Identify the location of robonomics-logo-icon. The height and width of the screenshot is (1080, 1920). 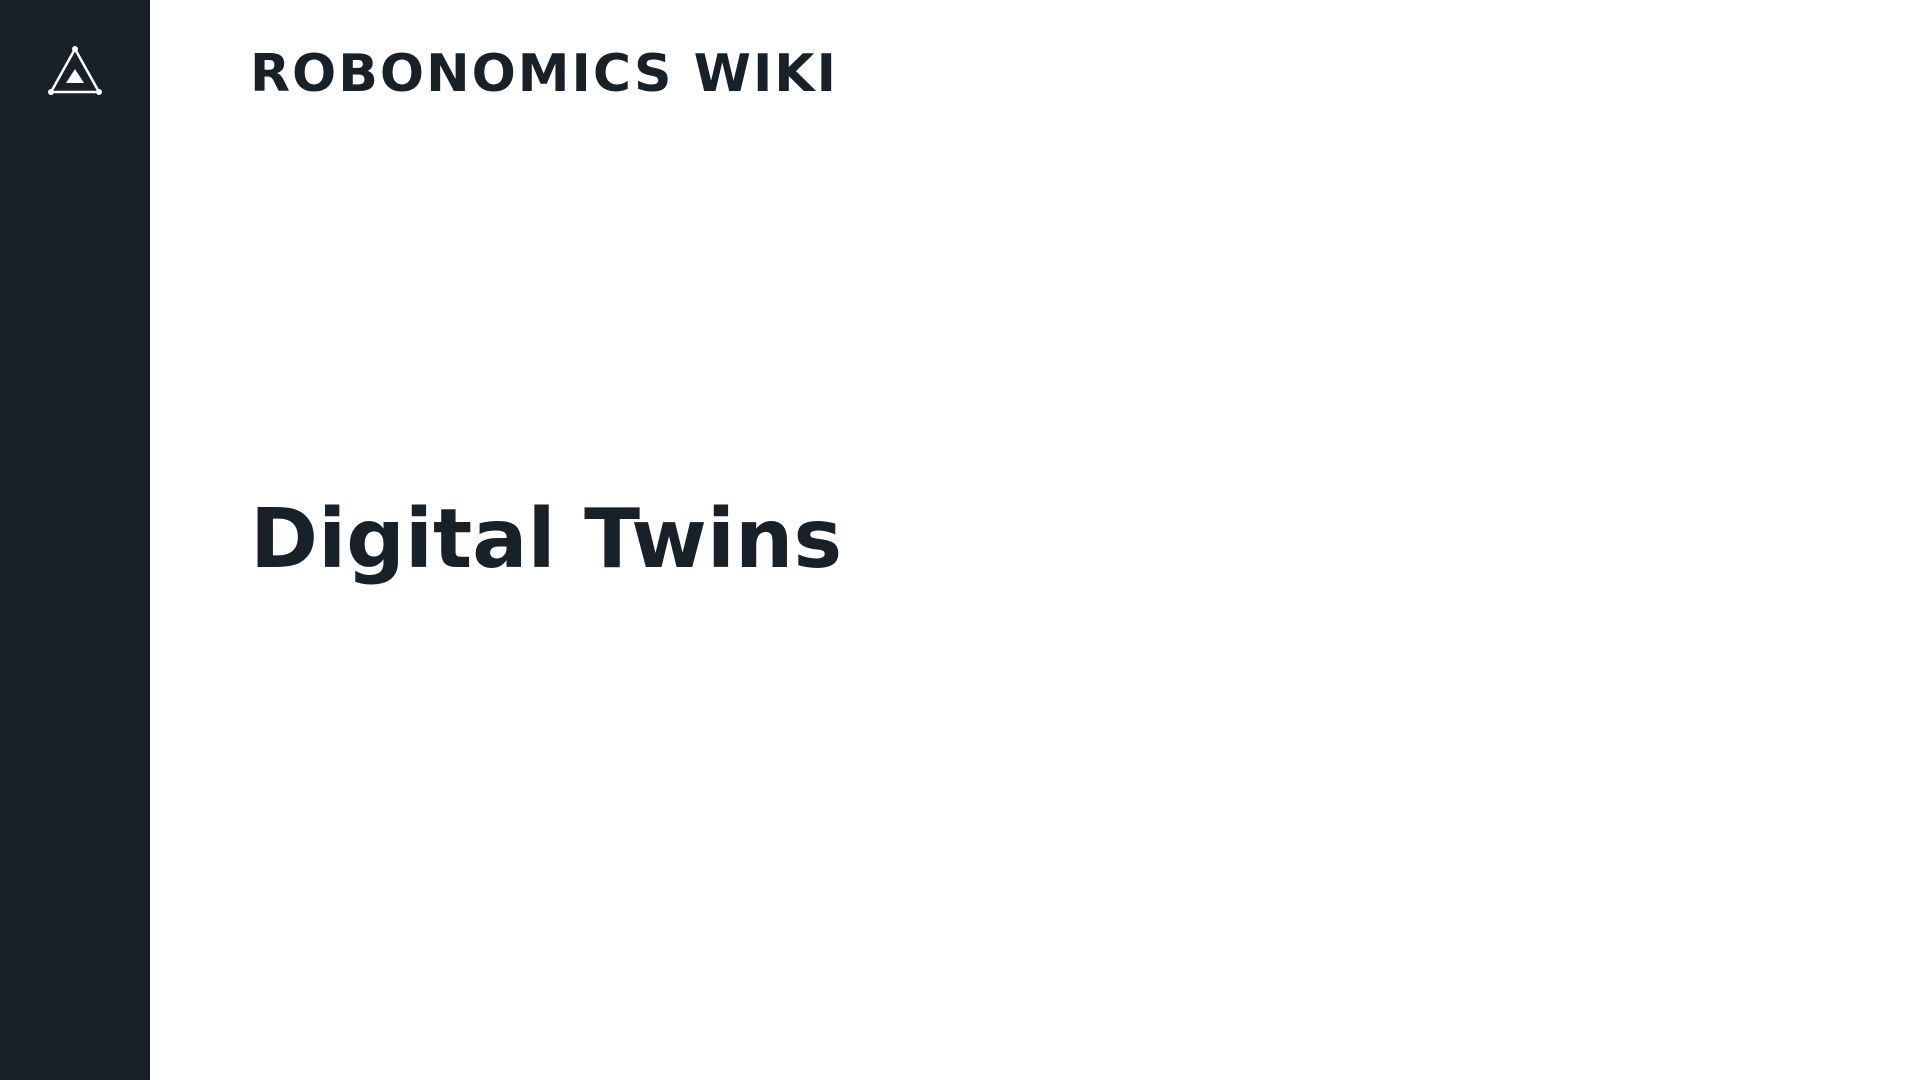
(75, 72).